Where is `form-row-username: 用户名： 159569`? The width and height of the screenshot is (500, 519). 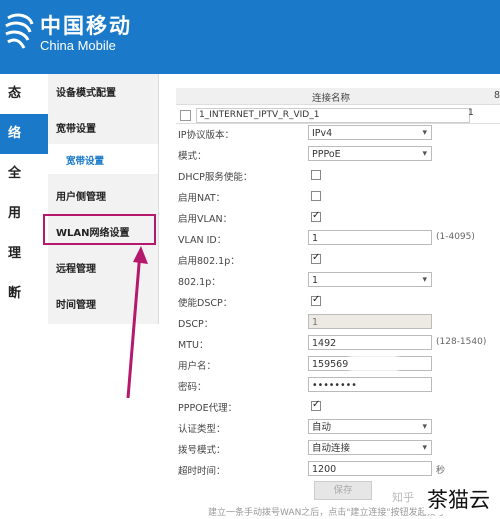
form-row-username: 用户名： 159569 is located at coordinates (336, 364).